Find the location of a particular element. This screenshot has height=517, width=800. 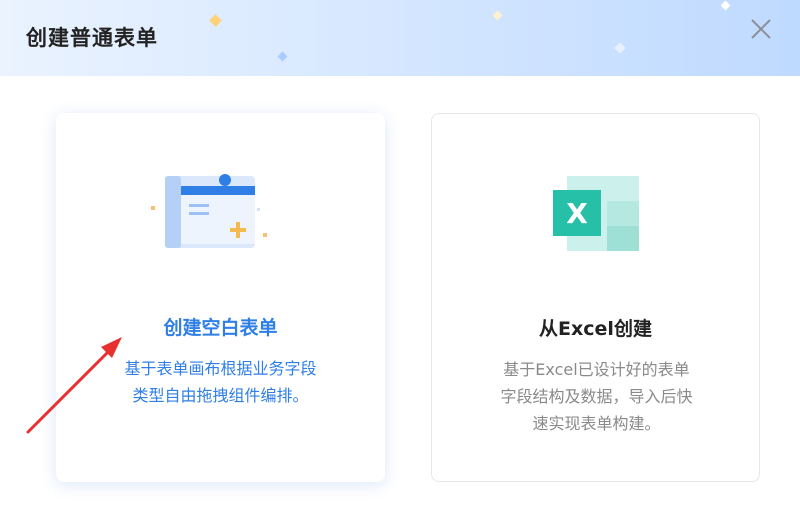

create-blank-form-title: 创建空白表单 is located at coordinates (220, 328).